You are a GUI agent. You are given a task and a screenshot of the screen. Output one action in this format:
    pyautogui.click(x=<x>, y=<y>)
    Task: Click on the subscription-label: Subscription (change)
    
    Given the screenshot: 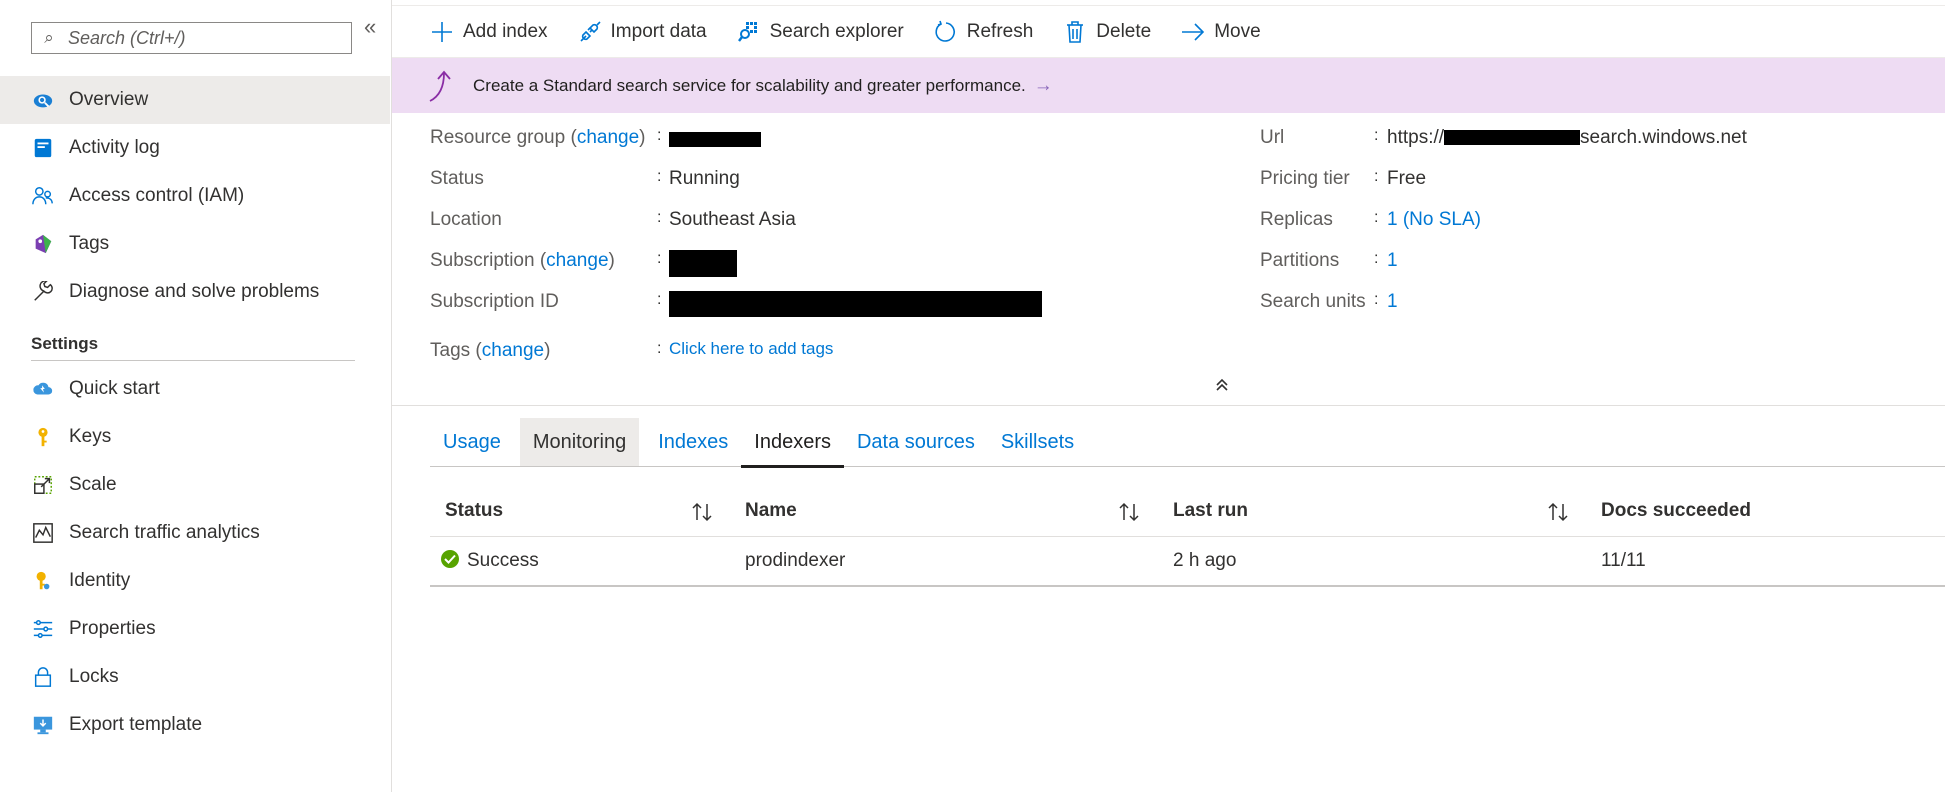 What is the action you would take?
    pyautogui.click(x=522, y=260)
    